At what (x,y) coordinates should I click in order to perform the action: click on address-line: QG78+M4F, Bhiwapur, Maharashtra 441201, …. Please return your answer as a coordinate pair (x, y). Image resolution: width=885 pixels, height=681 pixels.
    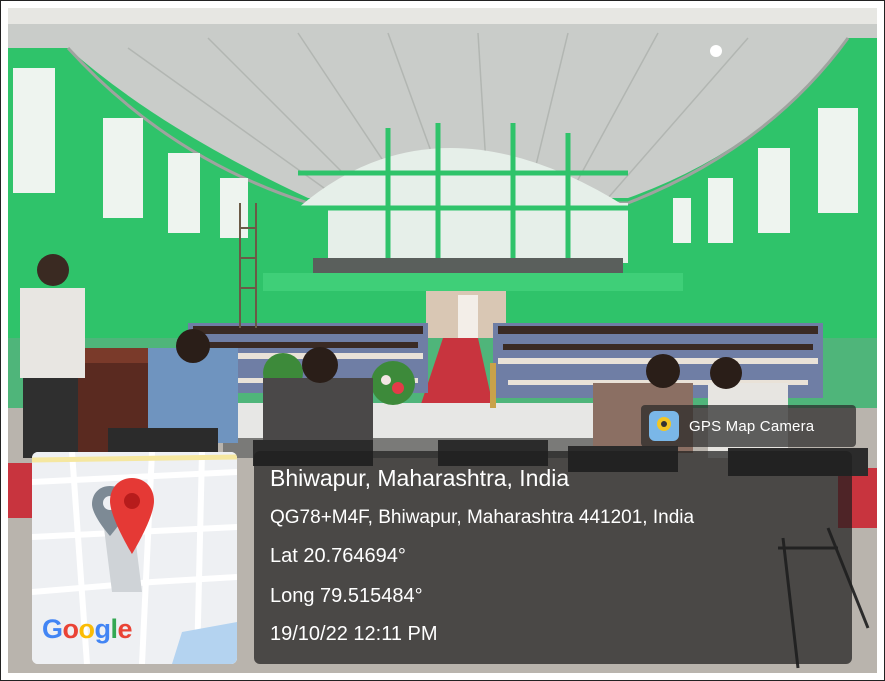
    Looking at the image, I should click on (482, 517).